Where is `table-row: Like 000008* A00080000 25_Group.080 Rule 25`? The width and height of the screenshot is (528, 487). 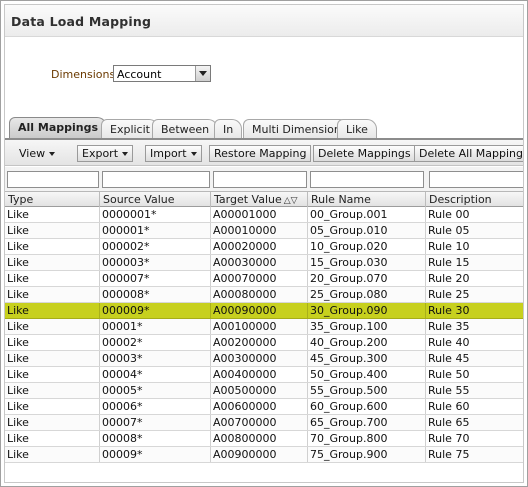 table-row: Like 000008* A00080000 25_Group.080 Rule 25 is located at coordinates (264, 295).